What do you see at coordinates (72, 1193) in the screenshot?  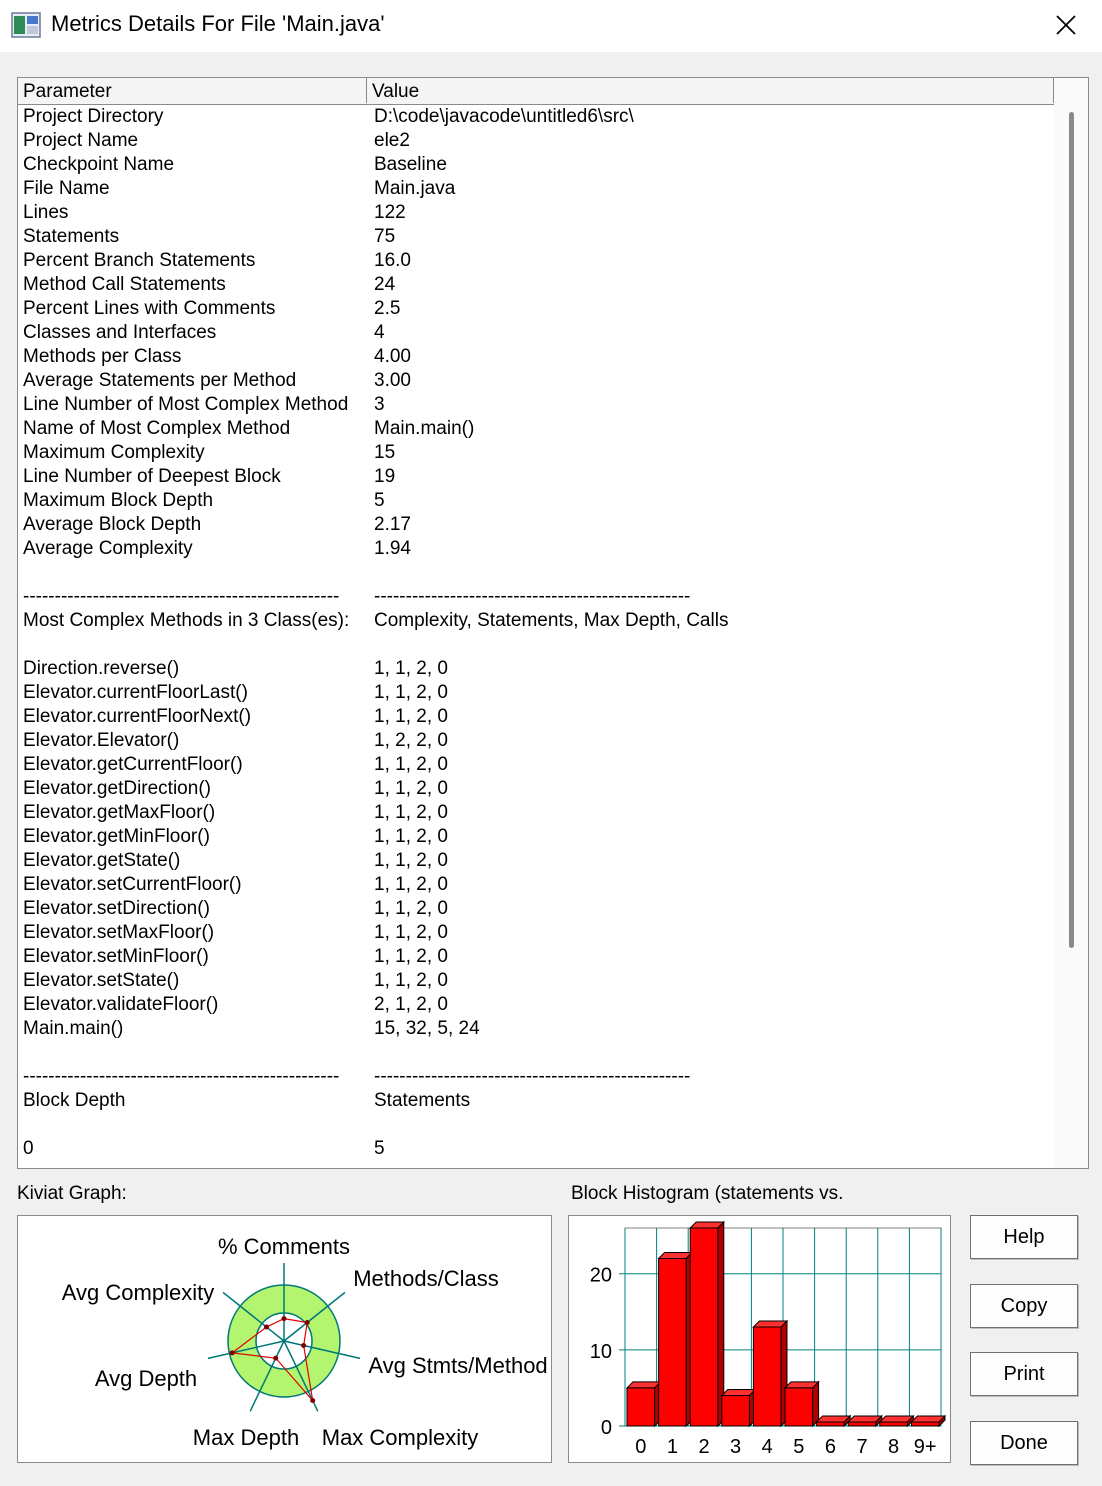 I see `kiviat-graph-label: Kiviat Graph:` at bounding box center [72, 1193].